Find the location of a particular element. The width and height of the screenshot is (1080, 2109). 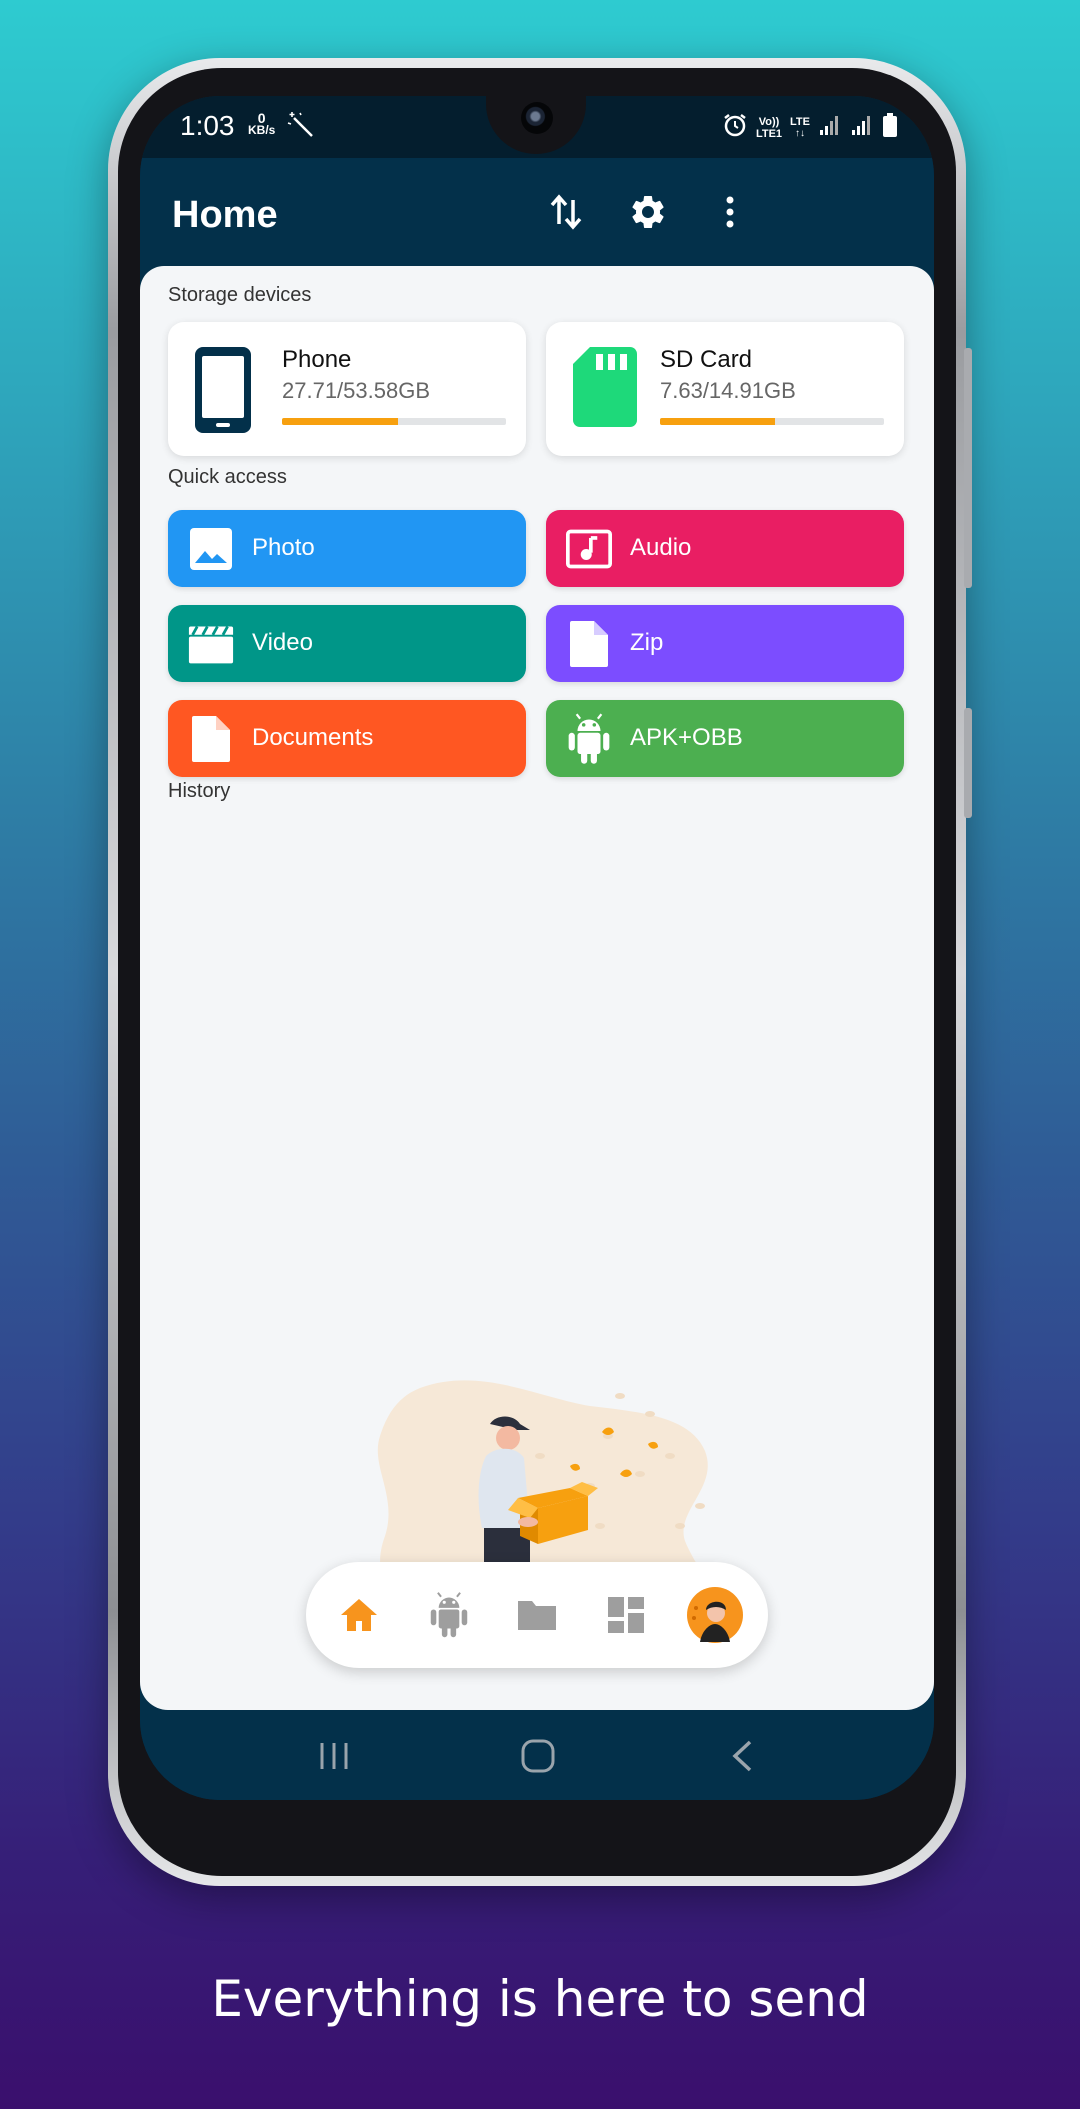

volume-button is located at coordinates (968, 468).